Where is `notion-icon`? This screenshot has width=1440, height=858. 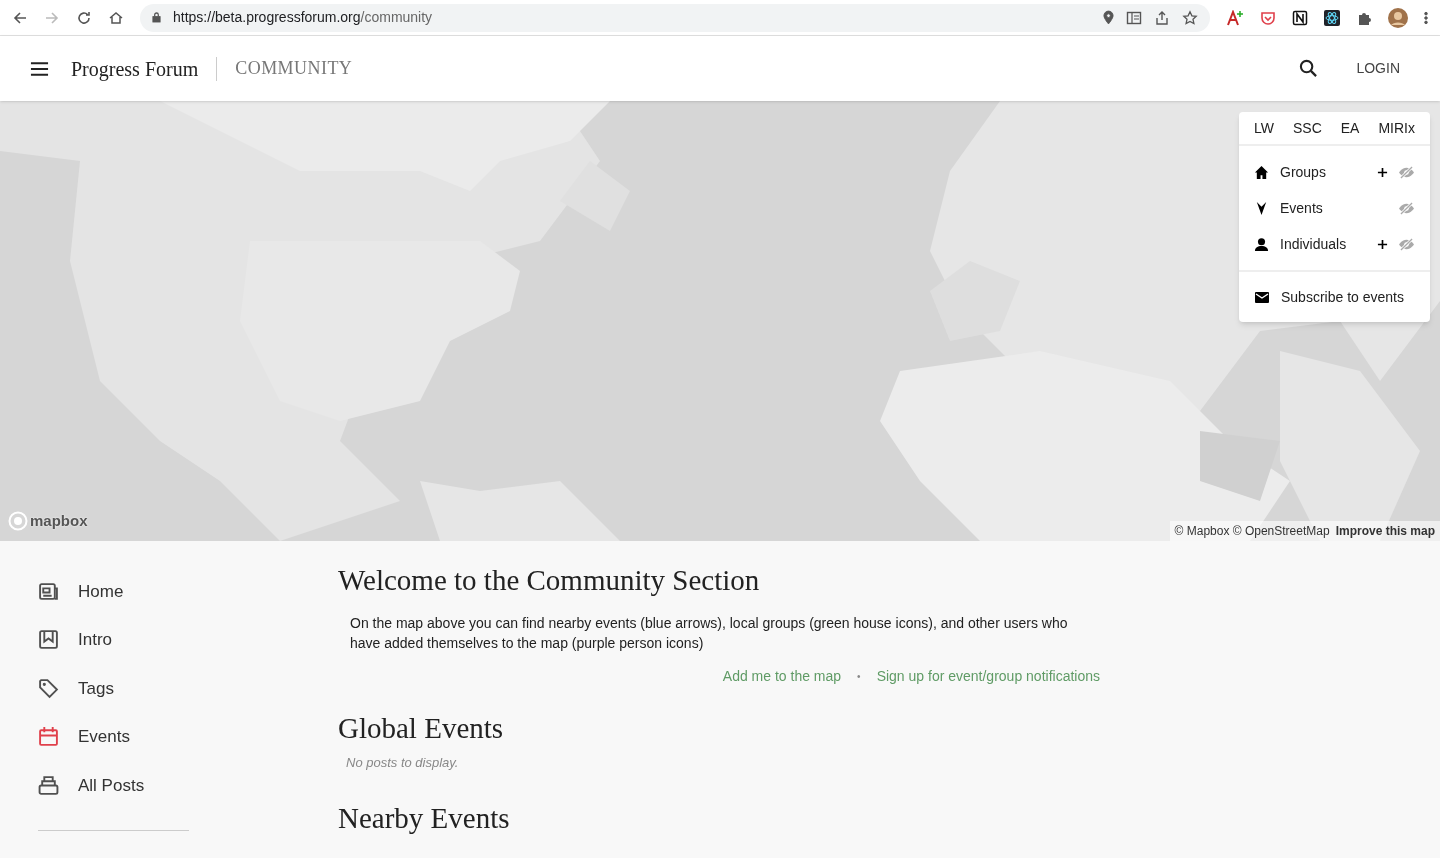 notion-icon is located at coordinates (1300, 17).